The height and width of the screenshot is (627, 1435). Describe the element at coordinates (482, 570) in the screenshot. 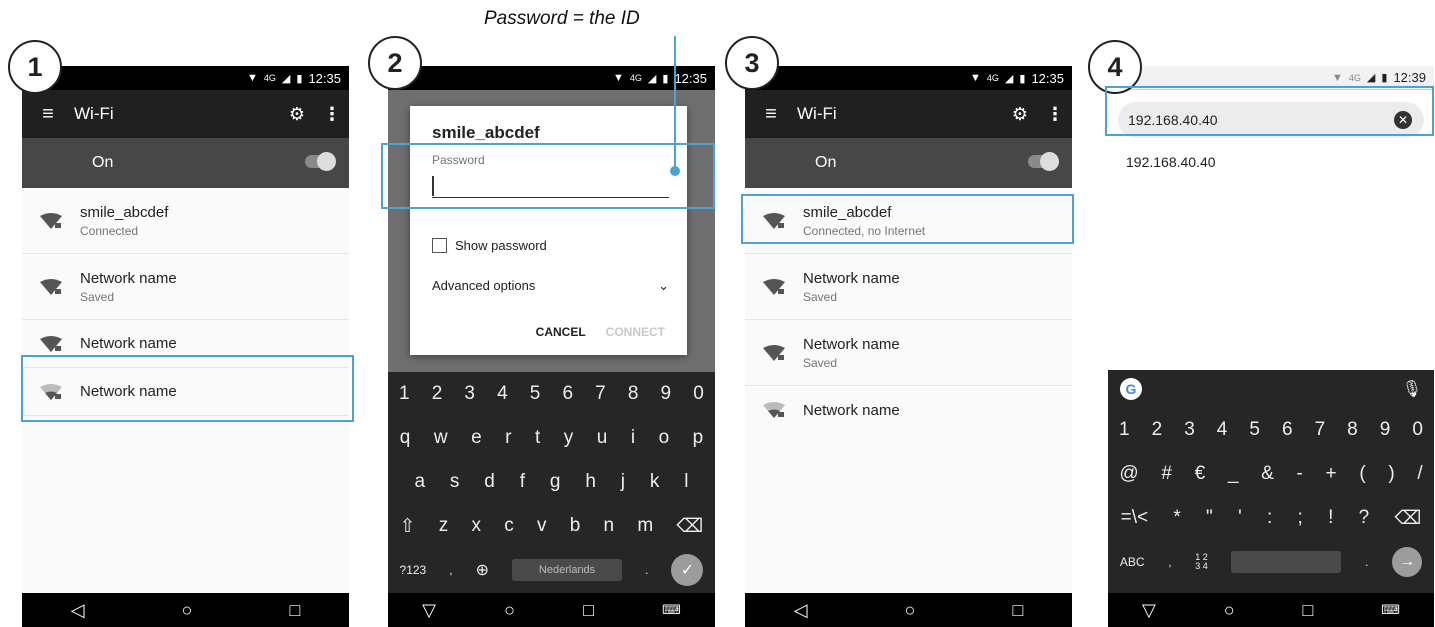

I see `globe-icon: ⊕` at that location.